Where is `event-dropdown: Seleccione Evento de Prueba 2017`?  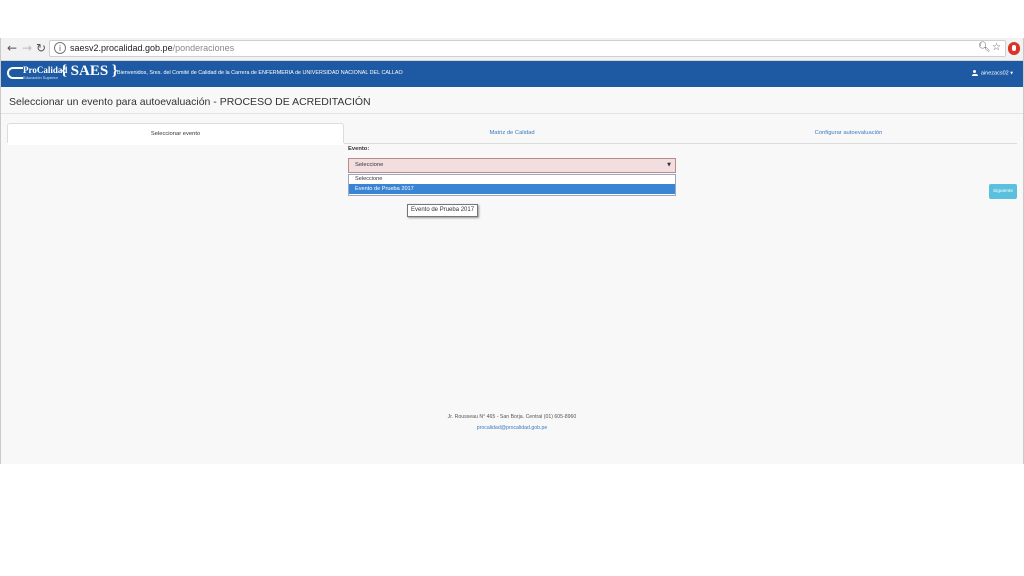
event-dropdown: Seleccione Evento de Prueba 2017 is located at coordinates (512, 185).